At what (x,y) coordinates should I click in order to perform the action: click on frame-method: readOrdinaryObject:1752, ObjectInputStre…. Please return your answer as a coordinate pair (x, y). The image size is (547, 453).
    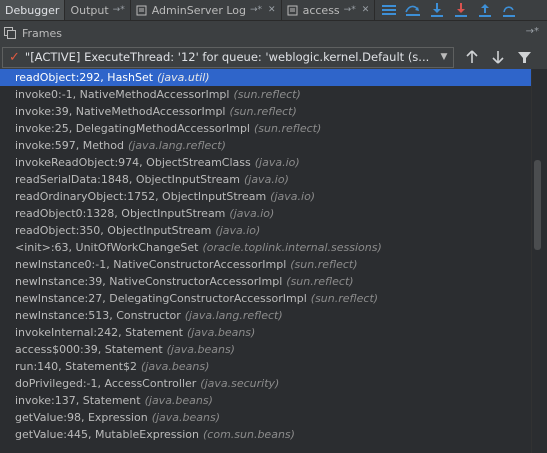
    Looking at the image, I should click on (141, 196).